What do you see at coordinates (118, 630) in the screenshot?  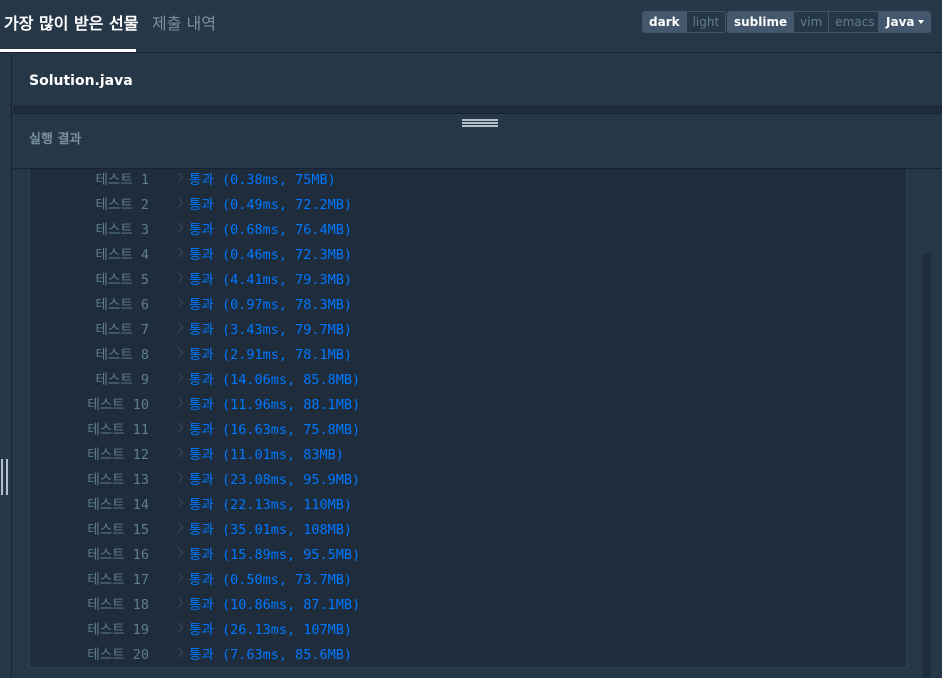 I see `test-label: 테스트 19` at bounding box center [118, 630].